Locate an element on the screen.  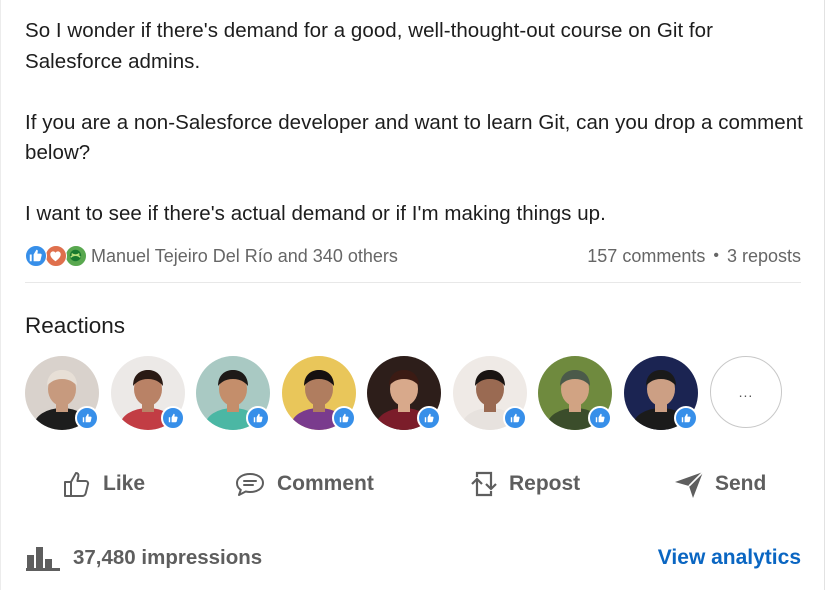
send-icon is located at coordinates (689, 484).